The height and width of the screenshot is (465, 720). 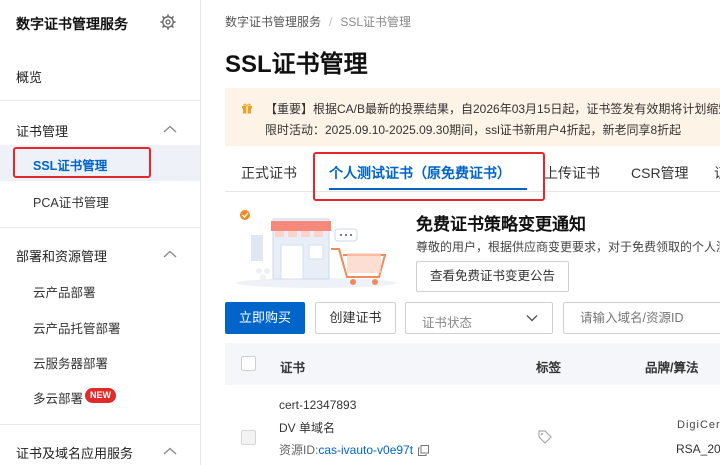 I want to click on sidebar-header: 数字证书管理服务, so click(x=100, y=23).